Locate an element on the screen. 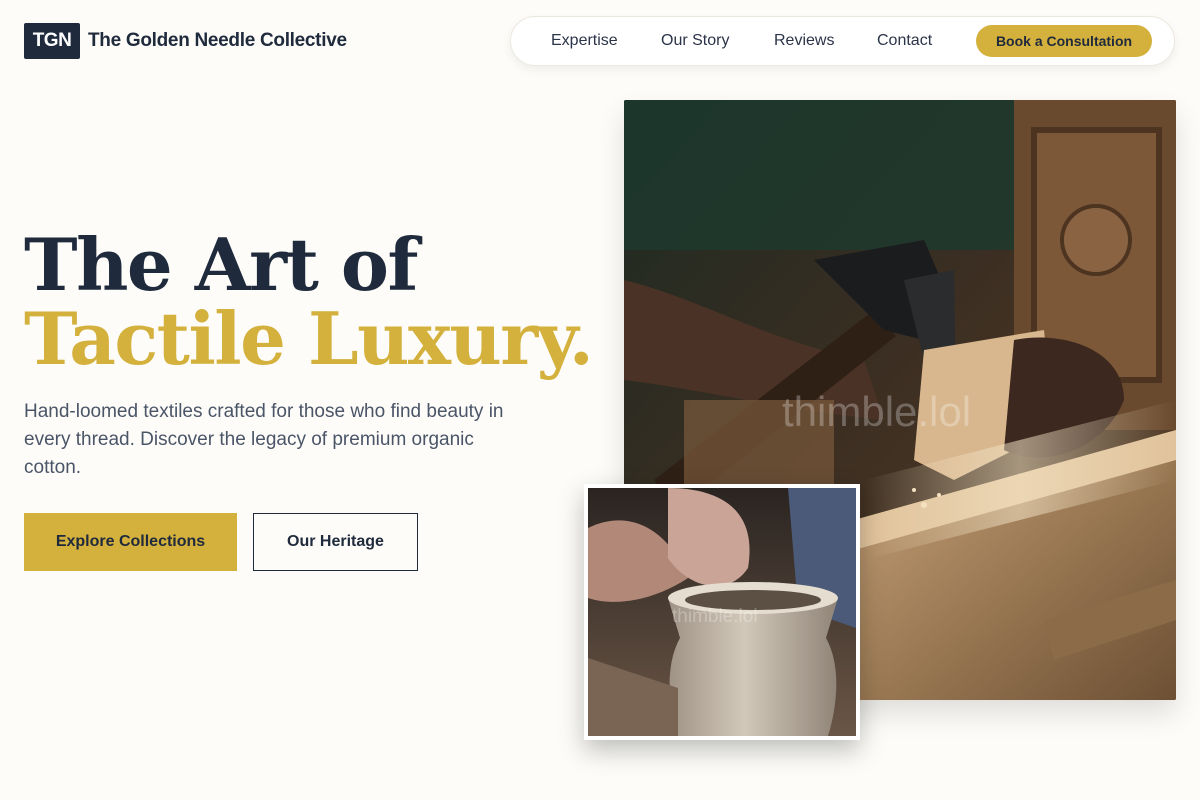 This screenshot has height=800, width=1200. hero-headline: The Art of Tactile Luxury. is located at coordinates (314, 302).